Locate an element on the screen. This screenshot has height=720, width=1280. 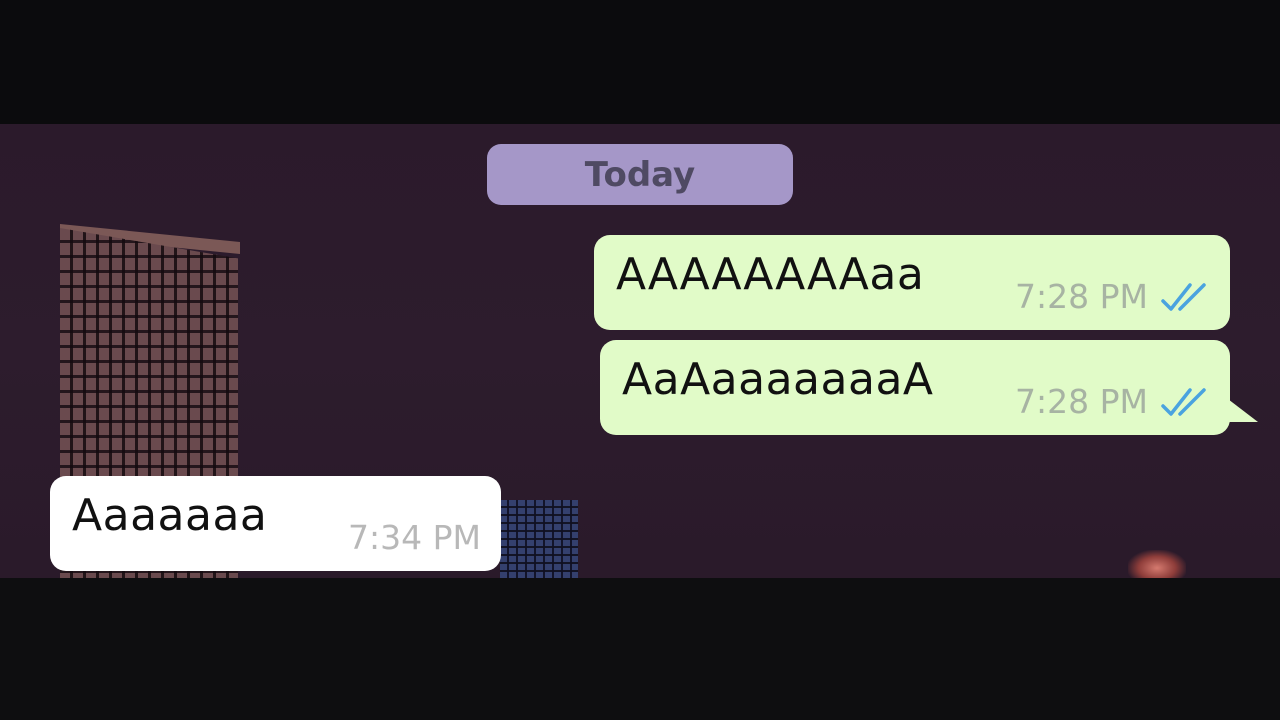
wallpaper-tower-lights is located at coordinates (1157, 564).